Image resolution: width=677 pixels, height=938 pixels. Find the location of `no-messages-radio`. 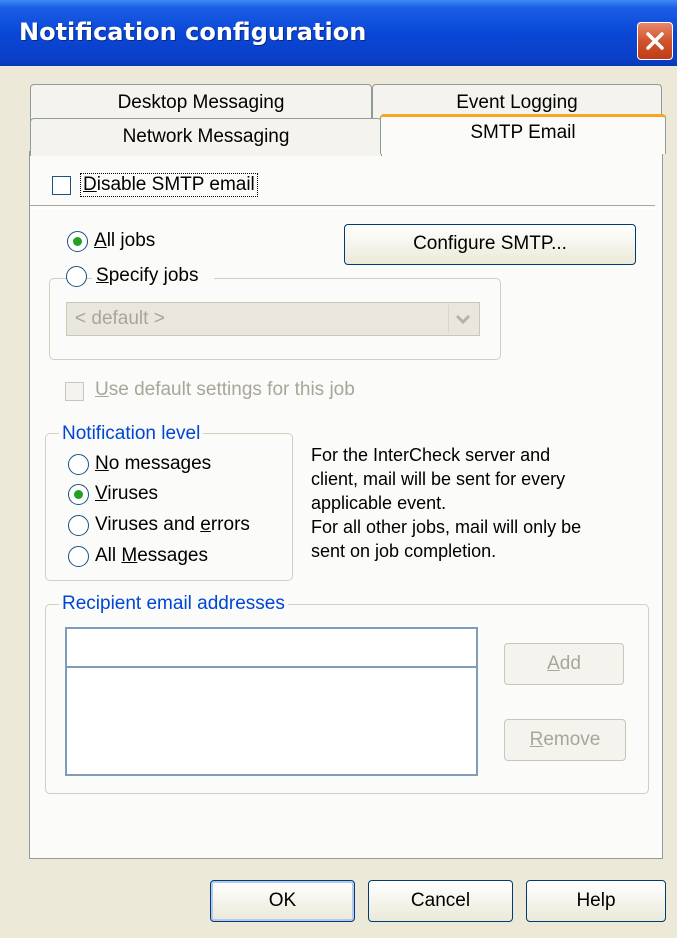

no-messages-radio is located at coordinates (78, 464).